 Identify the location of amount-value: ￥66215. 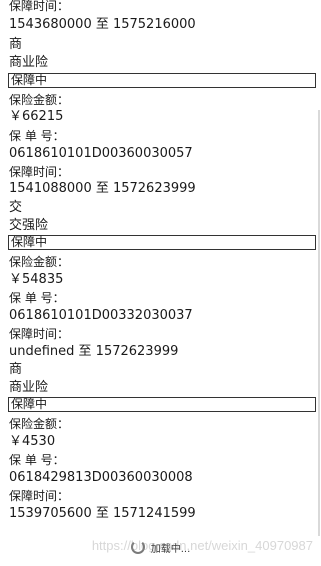
(36, 116).